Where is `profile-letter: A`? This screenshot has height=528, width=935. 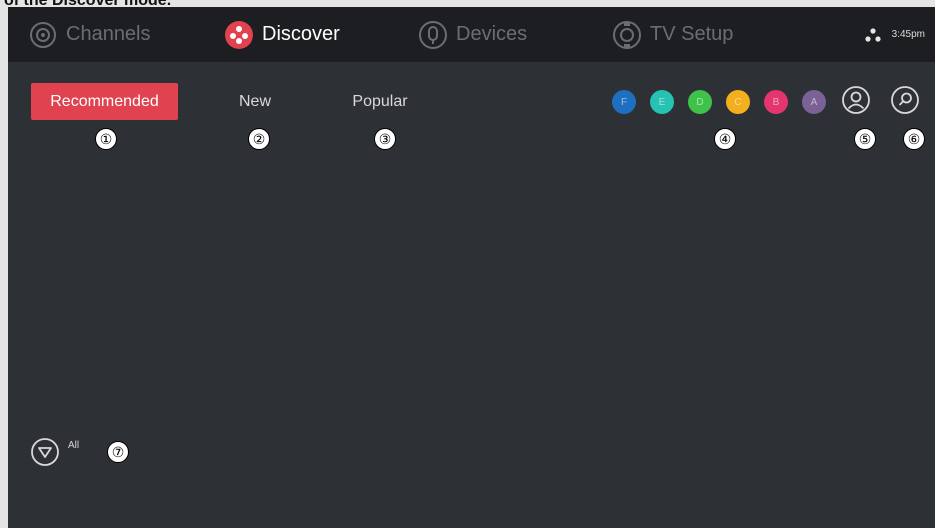 profile-letter: A is located at coordinates (814, 102).